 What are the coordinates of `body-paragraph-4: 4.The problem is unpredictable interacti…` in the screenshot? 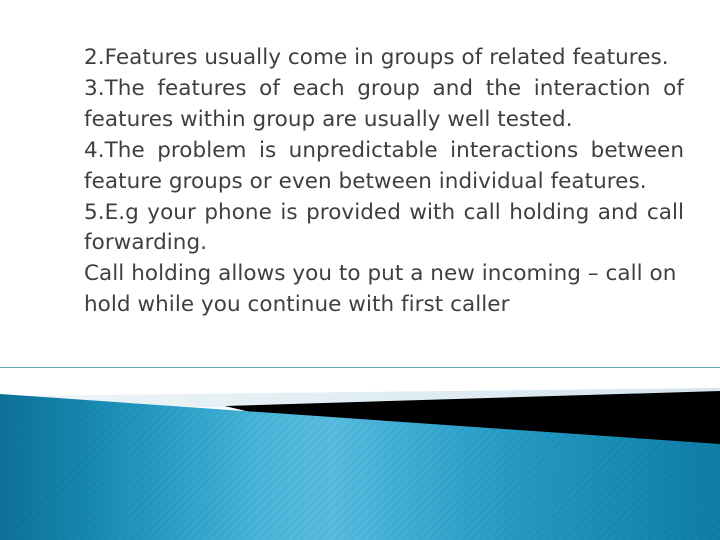 It's located at (384, 165).